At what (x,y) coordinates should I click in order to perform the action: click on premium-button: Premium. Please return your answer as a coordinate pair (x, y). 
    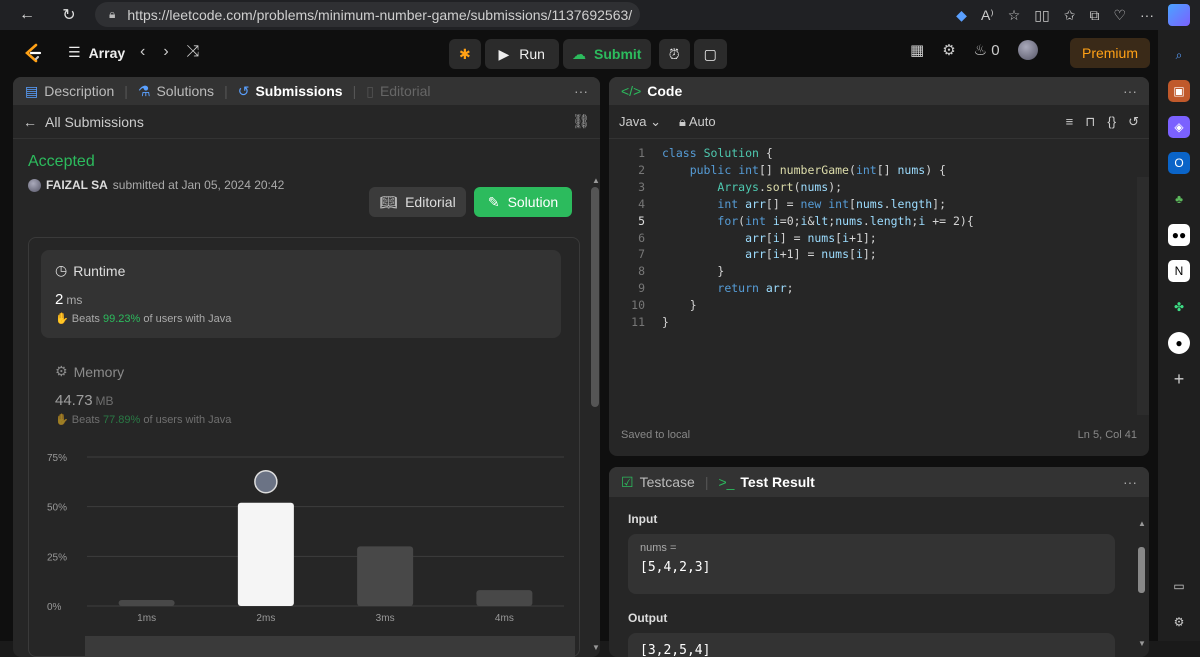
    Looking at the image, I should click on (1110, 53).